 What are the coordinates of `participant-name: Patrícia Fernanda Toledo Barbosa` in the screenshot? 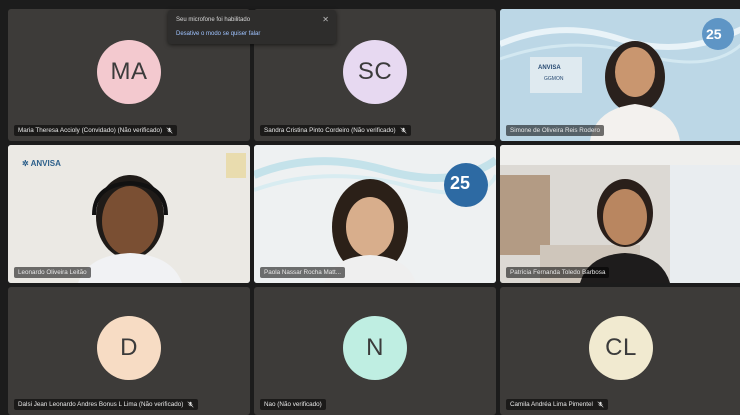 It's located at (558, 272).